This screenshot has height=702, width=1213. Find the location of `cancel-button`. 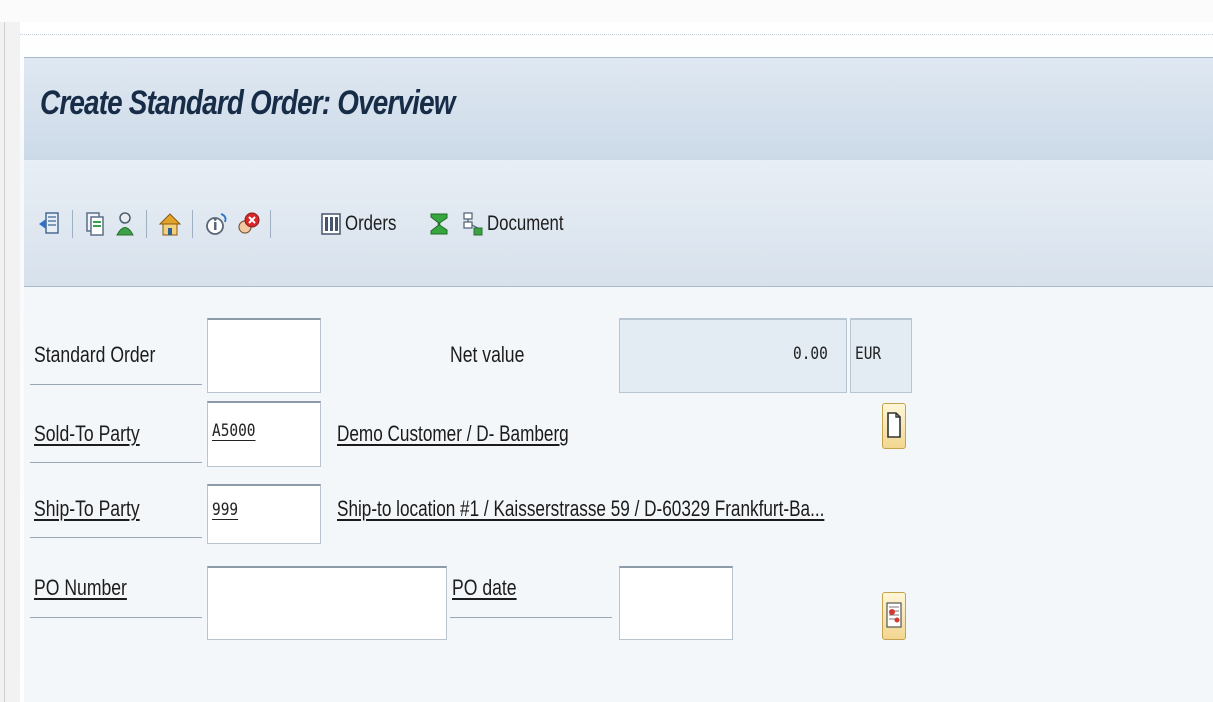

cancel-button is located at coordinates (249, 224).